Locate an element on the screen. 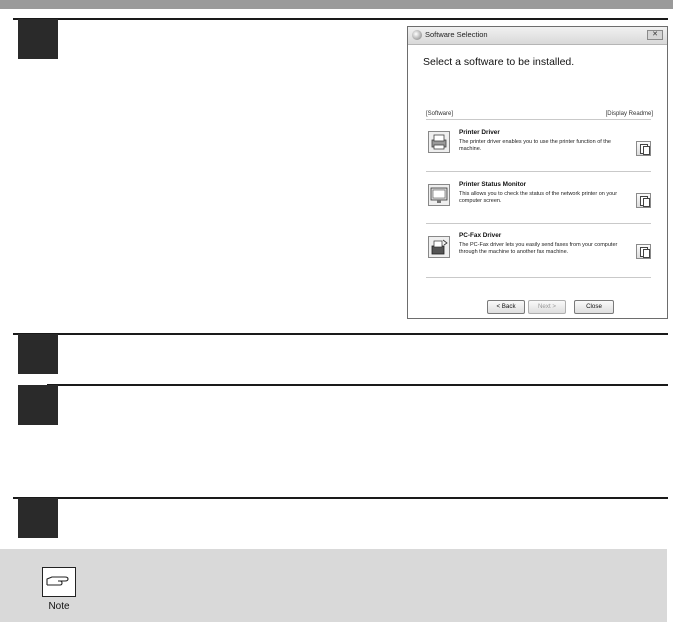  note-panel is located at coordinates (333, 585).